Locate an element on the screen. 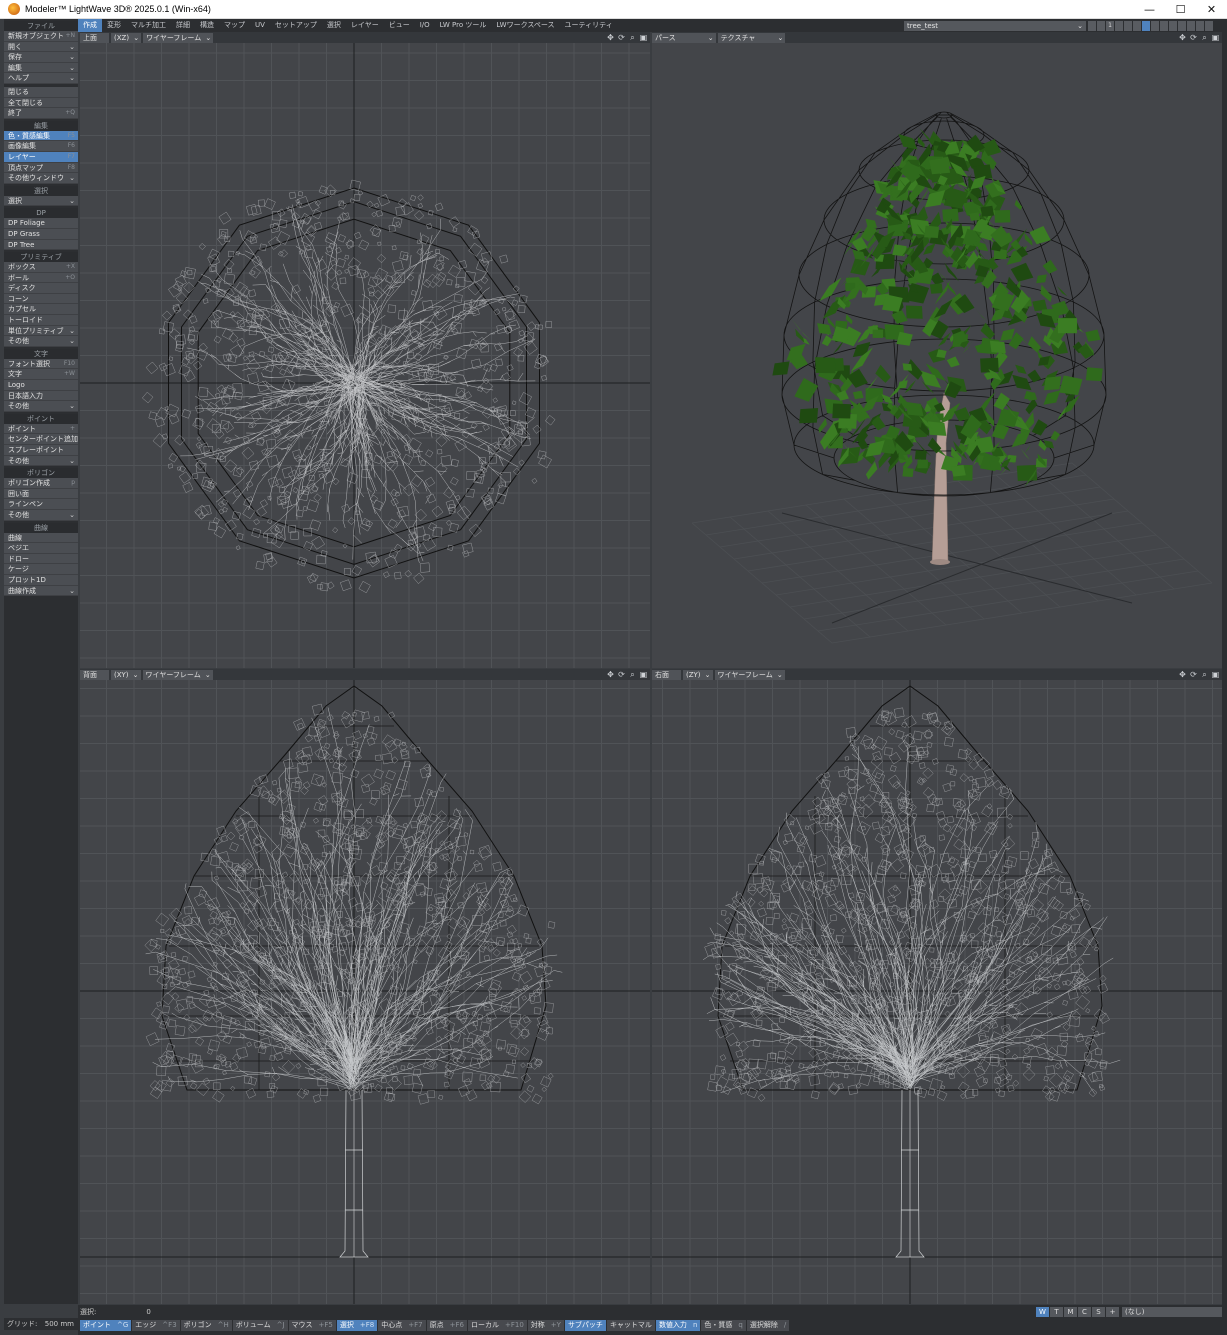 The image size is (1227, 1335). surface-selector: (なし) is located at coordinates (1172, 1312).